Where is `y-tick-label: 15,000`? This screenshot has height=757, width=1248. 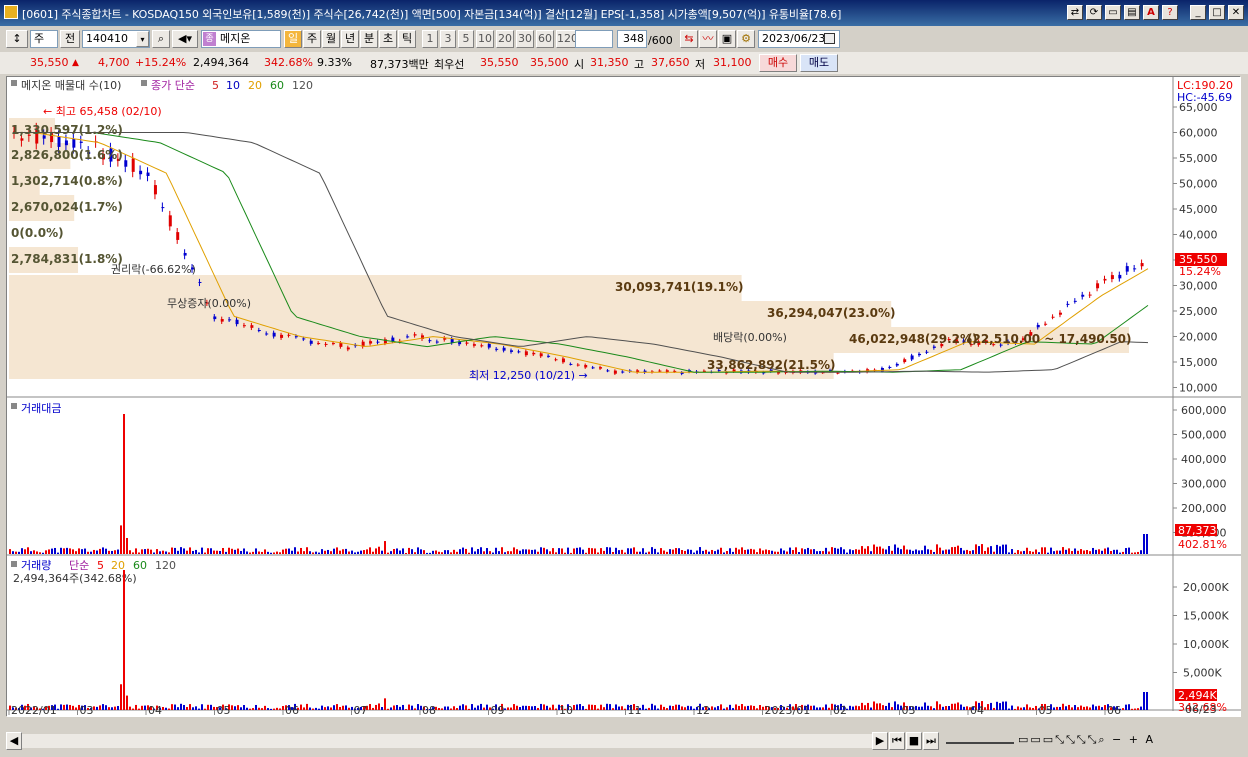
y-tick-label: 15,000 is located at coordinates (1198, 362).